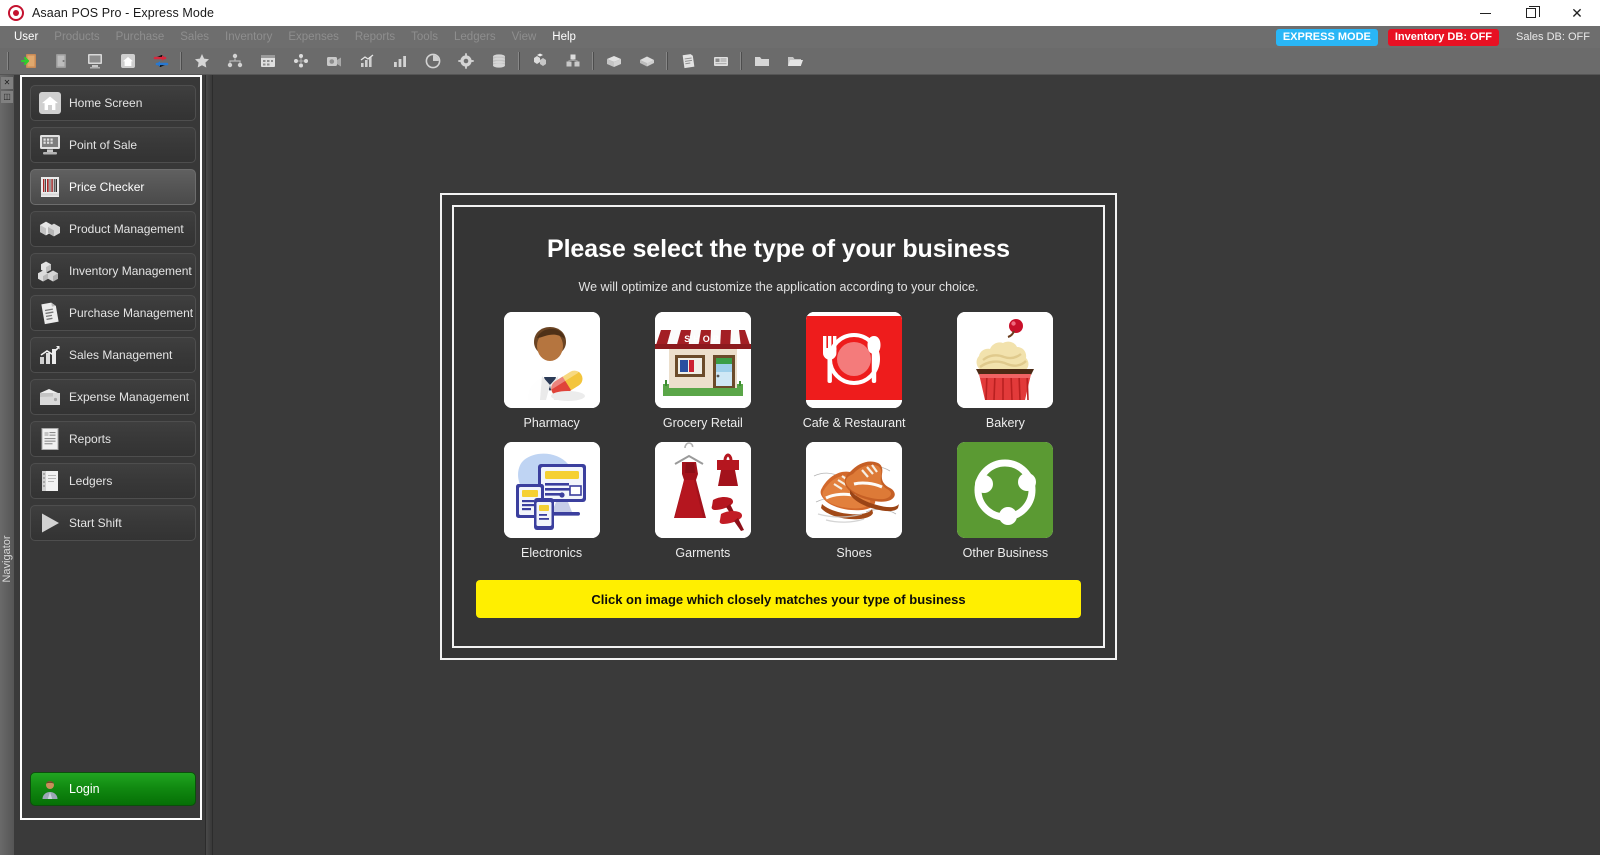  What do you see at coordinates (7, 97) in the screenshot?
I see `pin-panel-icon: ◫` at bounding box center [7, 97].